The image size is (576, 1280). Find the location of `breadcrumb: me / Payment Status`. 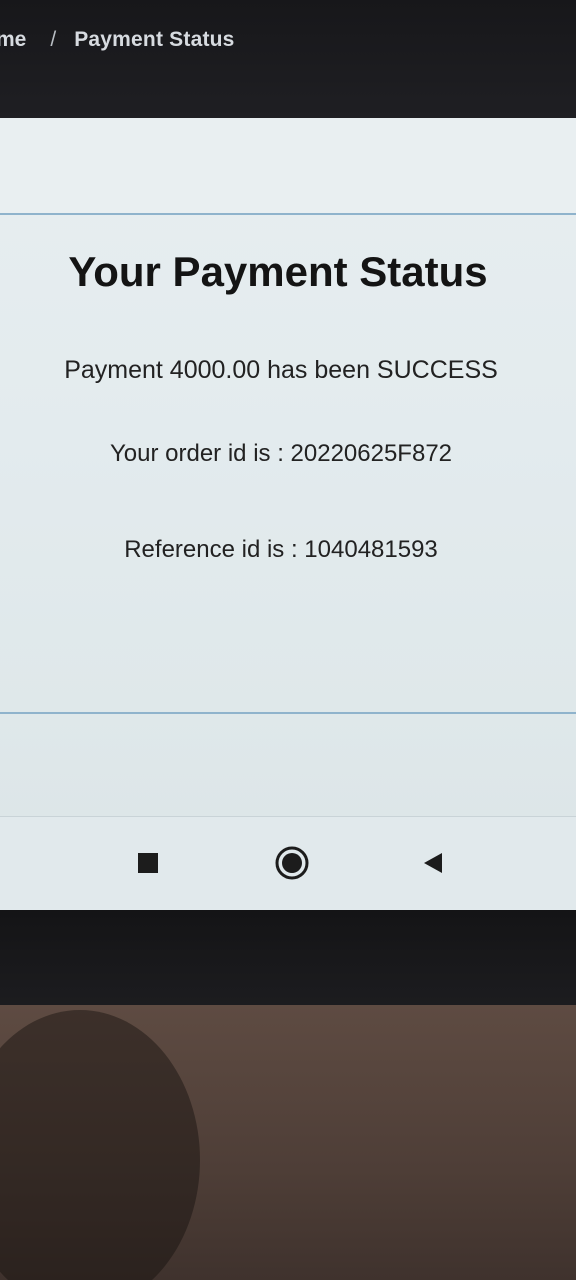

breadcrumb: me / Payment Status is located at coordinates (117, 40).